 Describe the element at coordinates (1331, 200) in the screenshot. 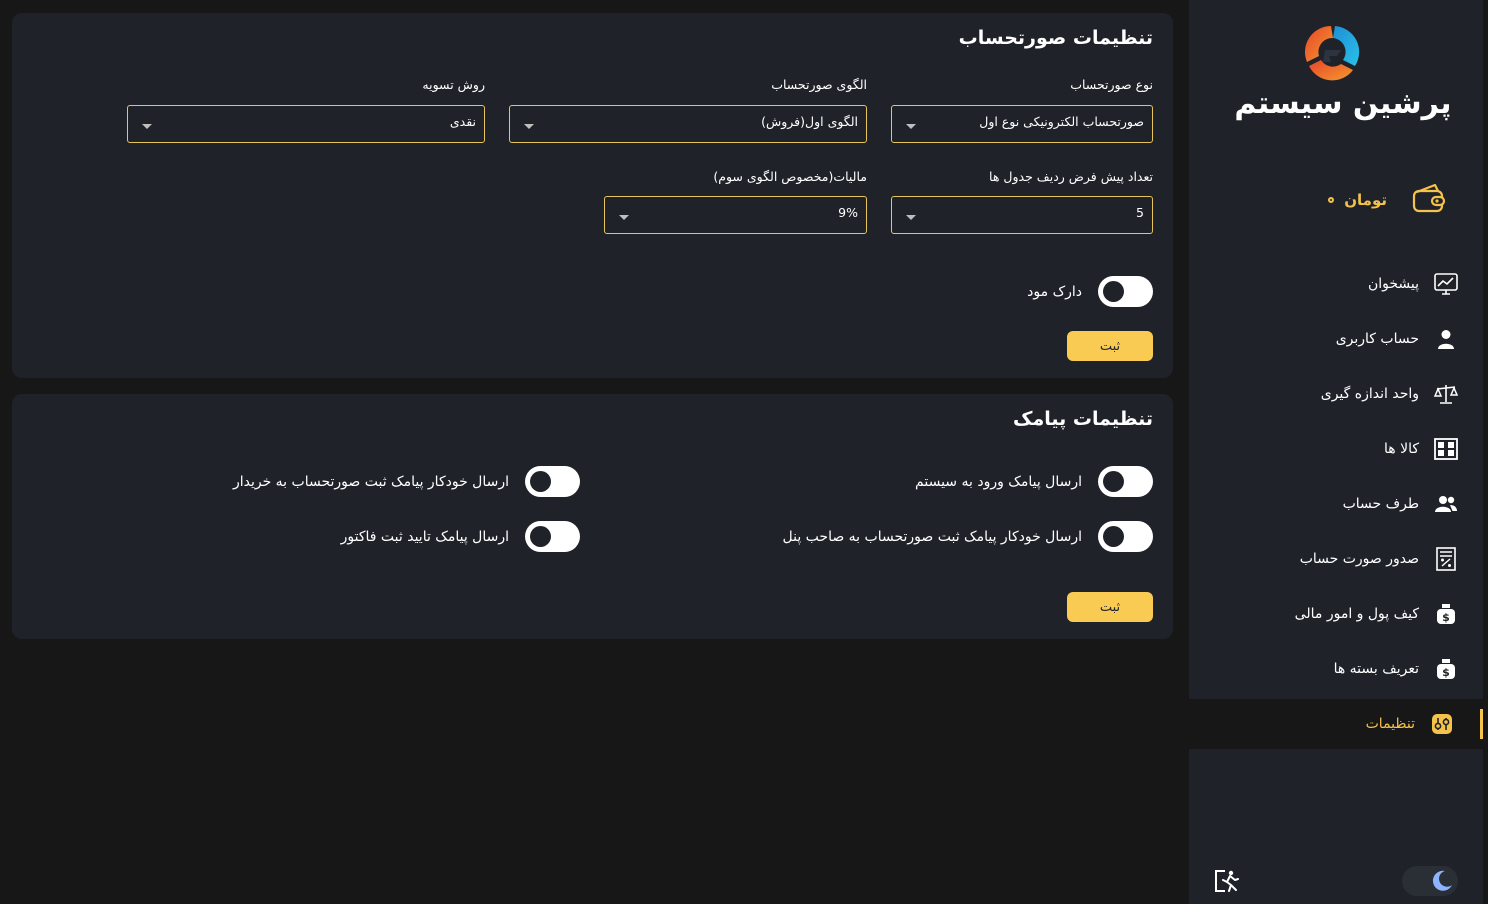

I see `currency-dot` at that location.